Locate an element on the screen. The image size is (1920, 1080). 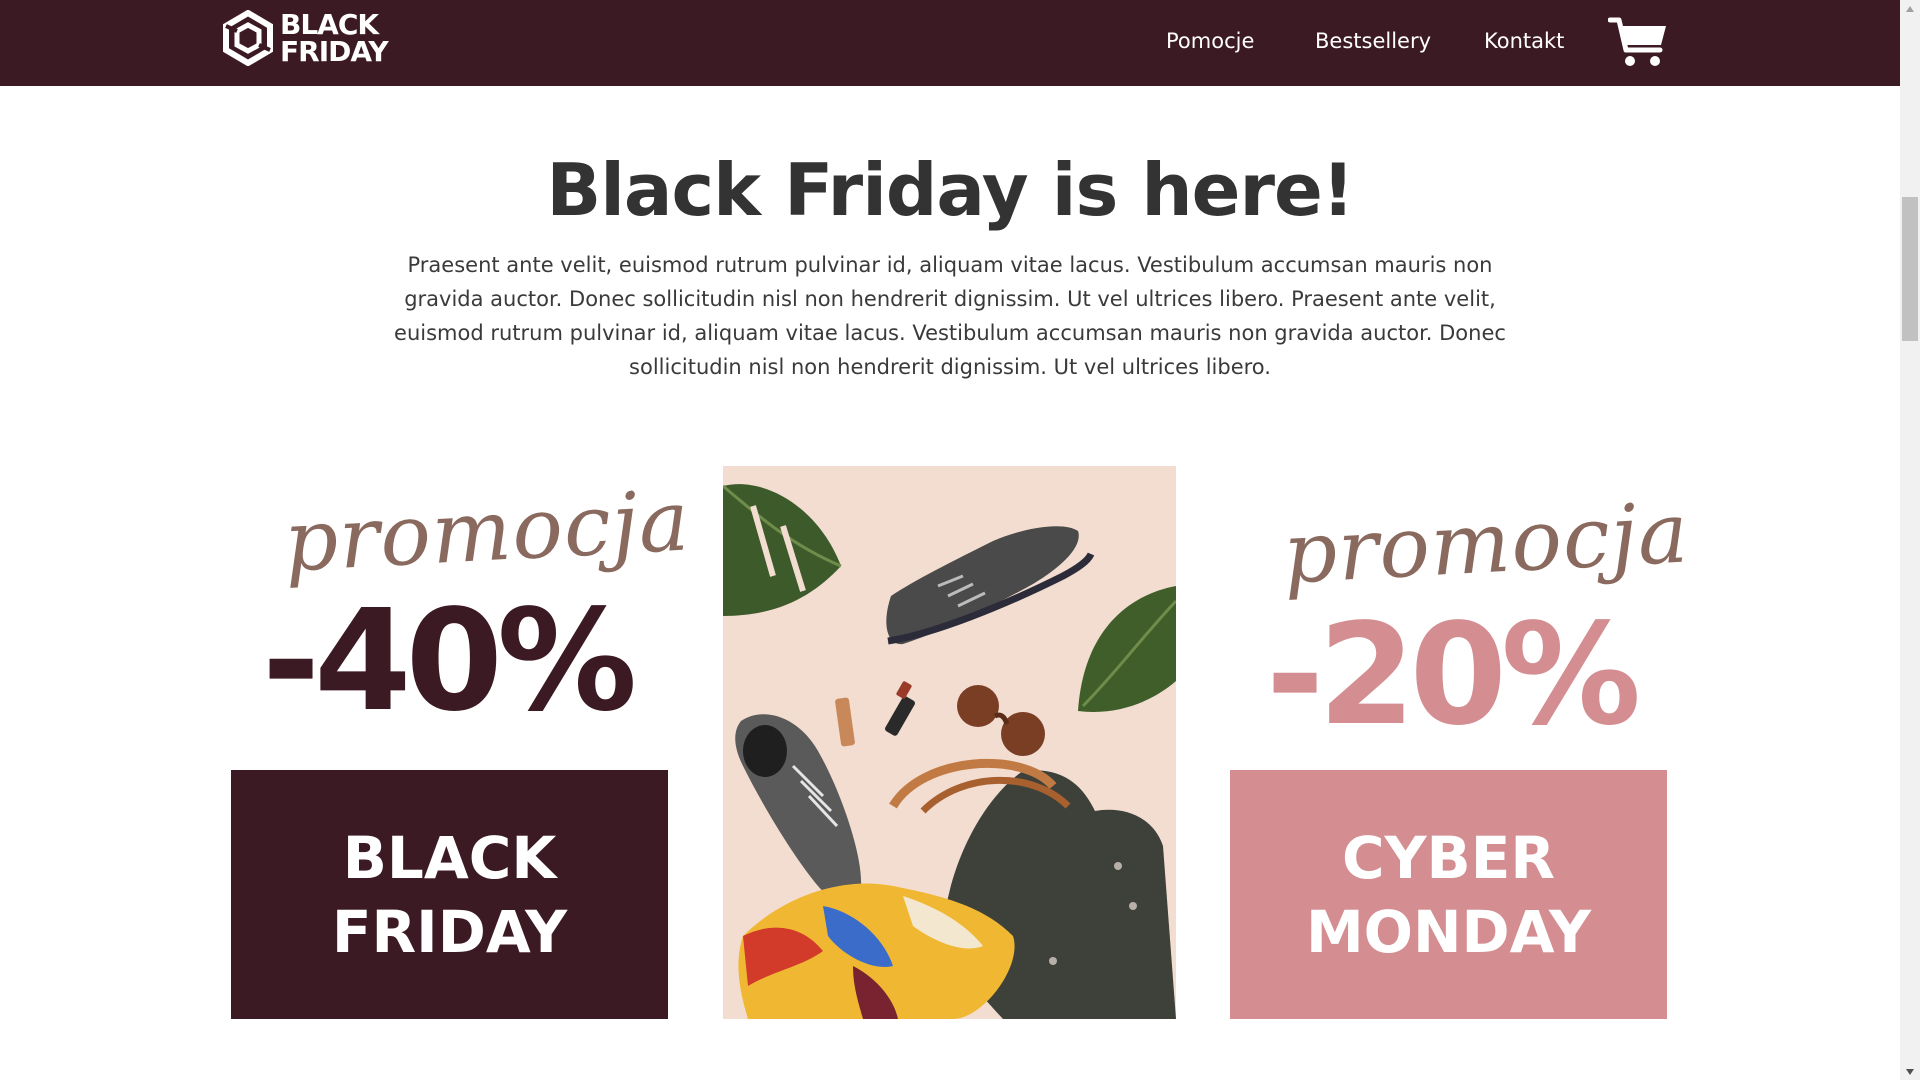
scroll-down-arrow-icon is located at coordinates (1910, 1071).